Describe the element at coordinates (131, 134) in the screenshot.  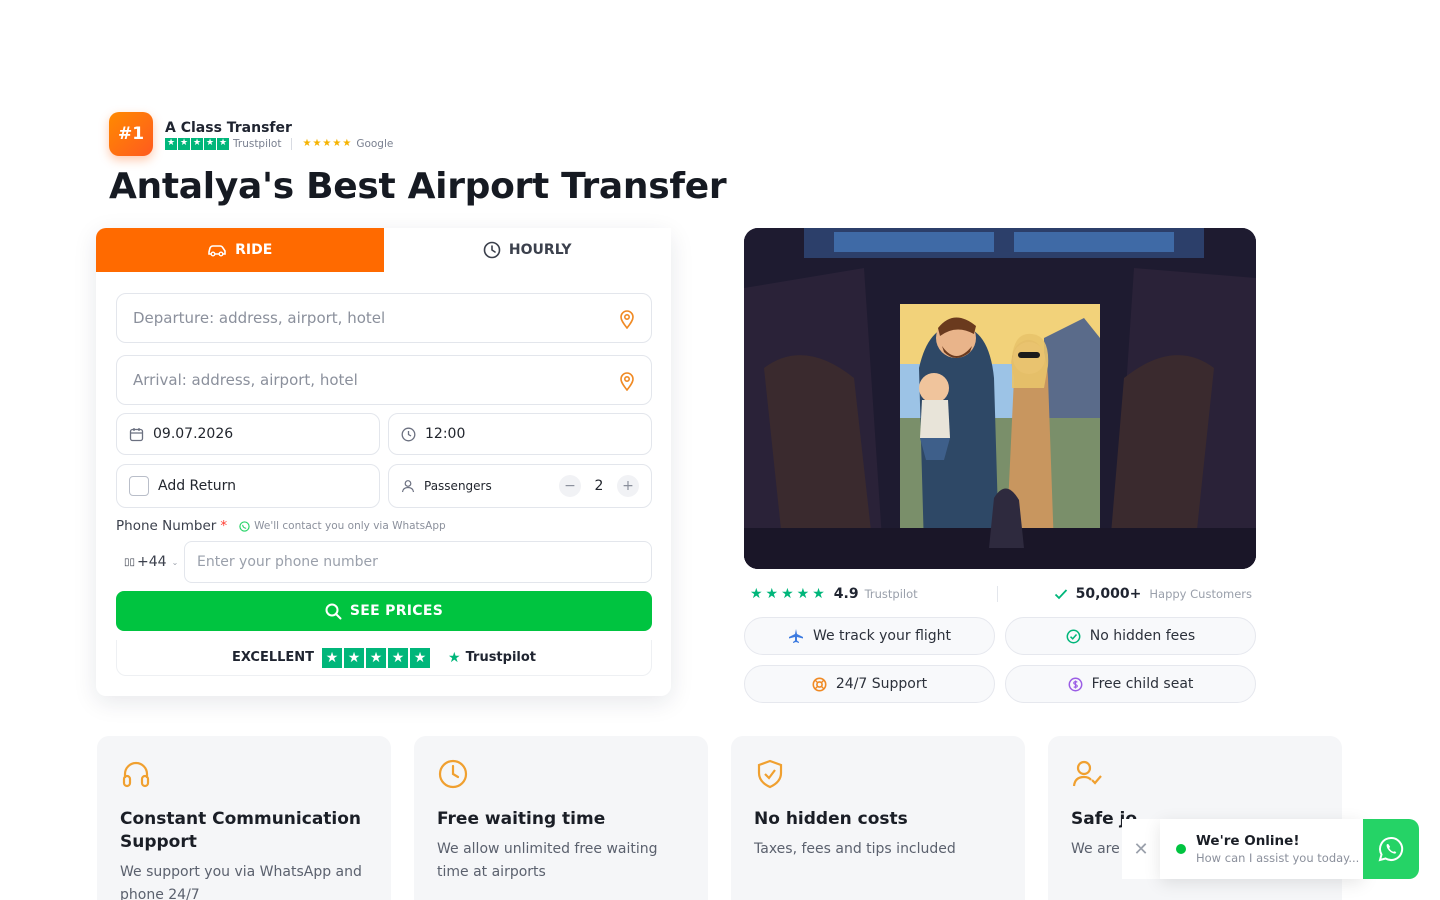
I see `rank-badge: #1` at that location.